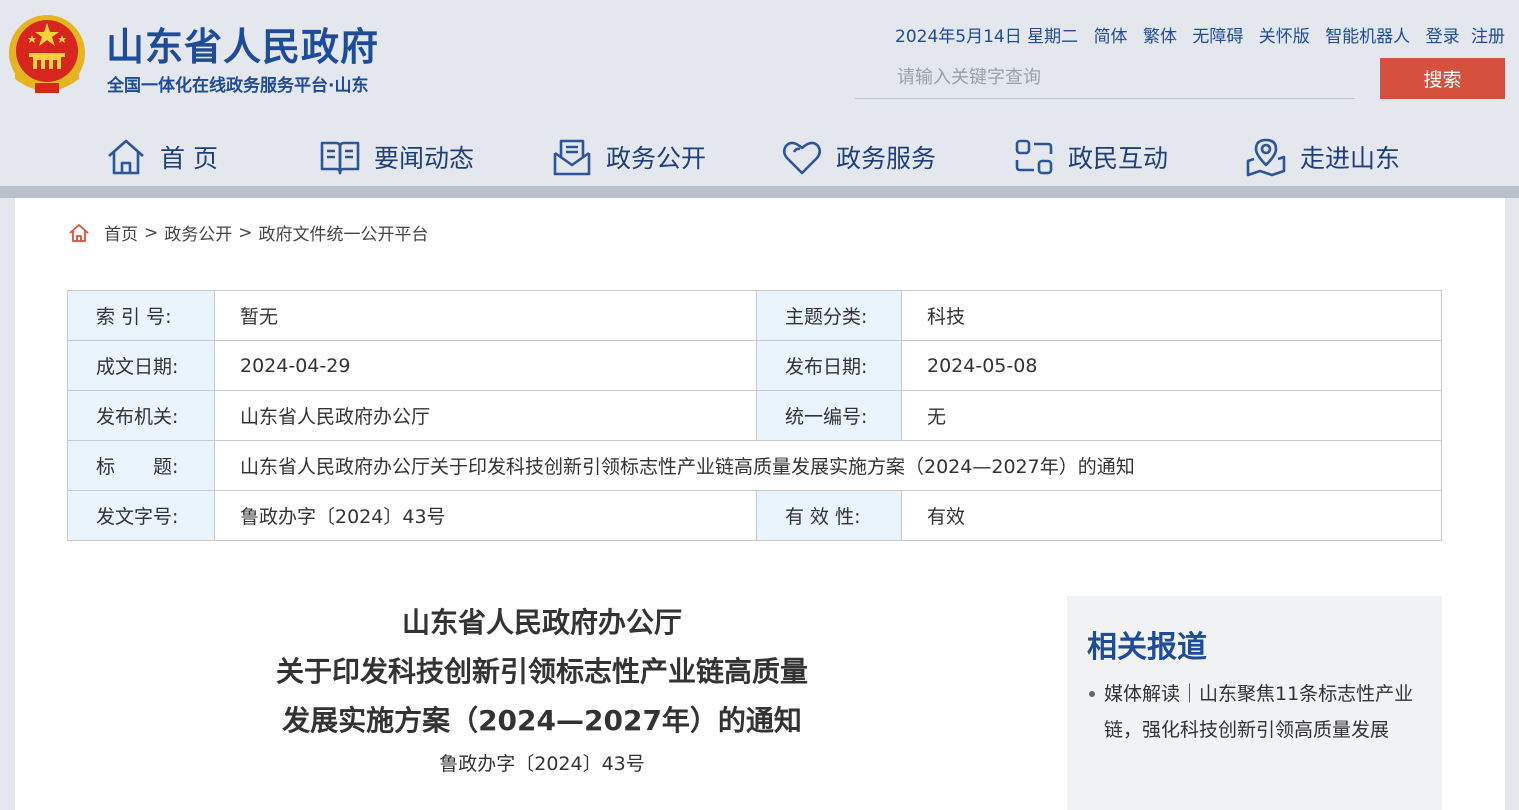 This screenshot has width=1519, height=810. Describe the element at coordinates (656, 158) in the screenshot. I see `nav-label-gov-affairs: 政务公开` at that location.